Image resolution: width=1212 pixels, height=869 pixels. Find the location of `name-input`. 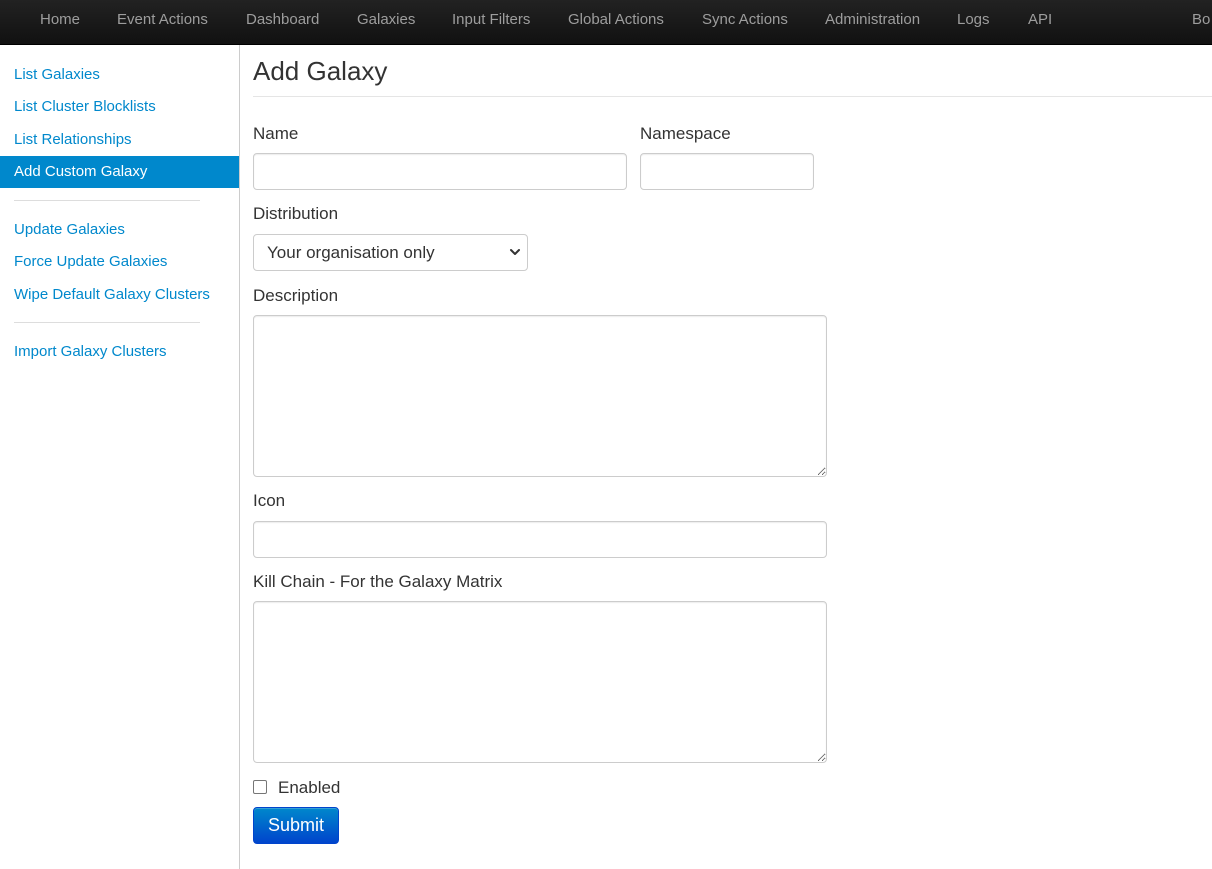

name-input is located at coordinates (440, 171).